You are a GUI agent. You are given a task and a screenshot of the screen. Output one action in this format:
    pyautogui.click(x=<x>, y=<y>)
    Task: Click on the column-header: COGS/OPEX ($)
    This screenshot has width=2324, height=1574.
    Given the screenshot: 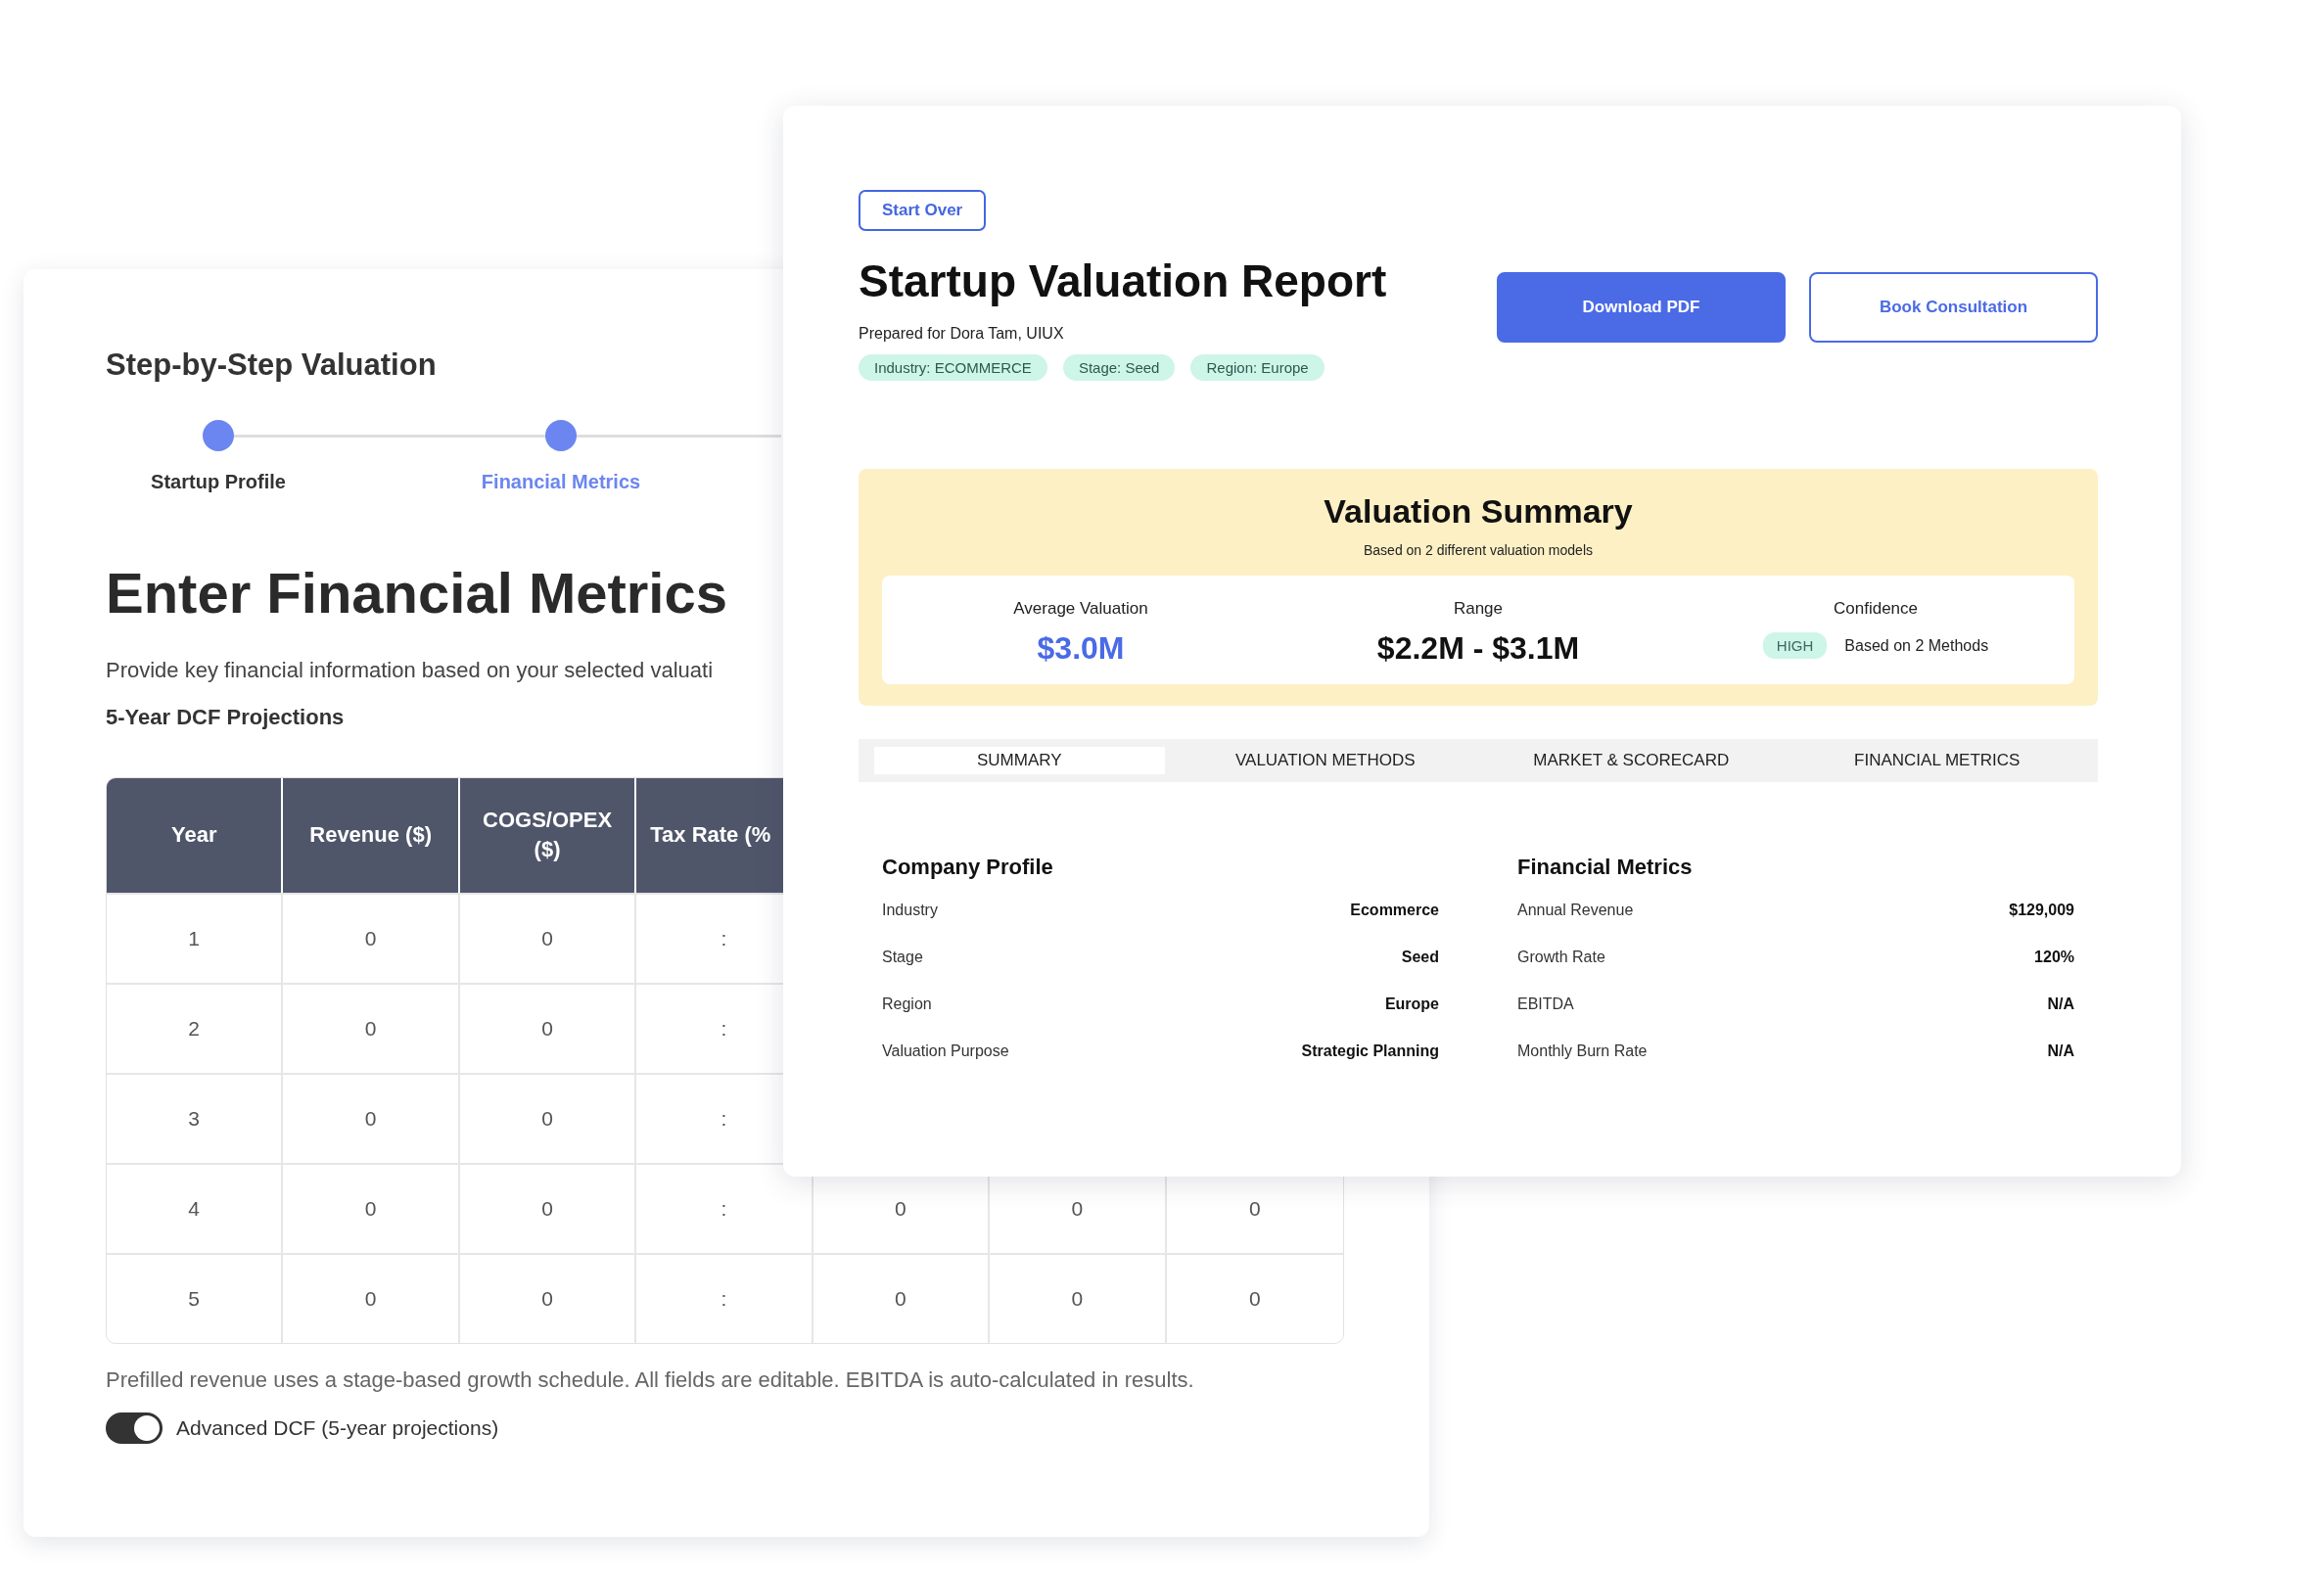 What is the action you would take?
    pyautogui.click(x=548, y=835)
    